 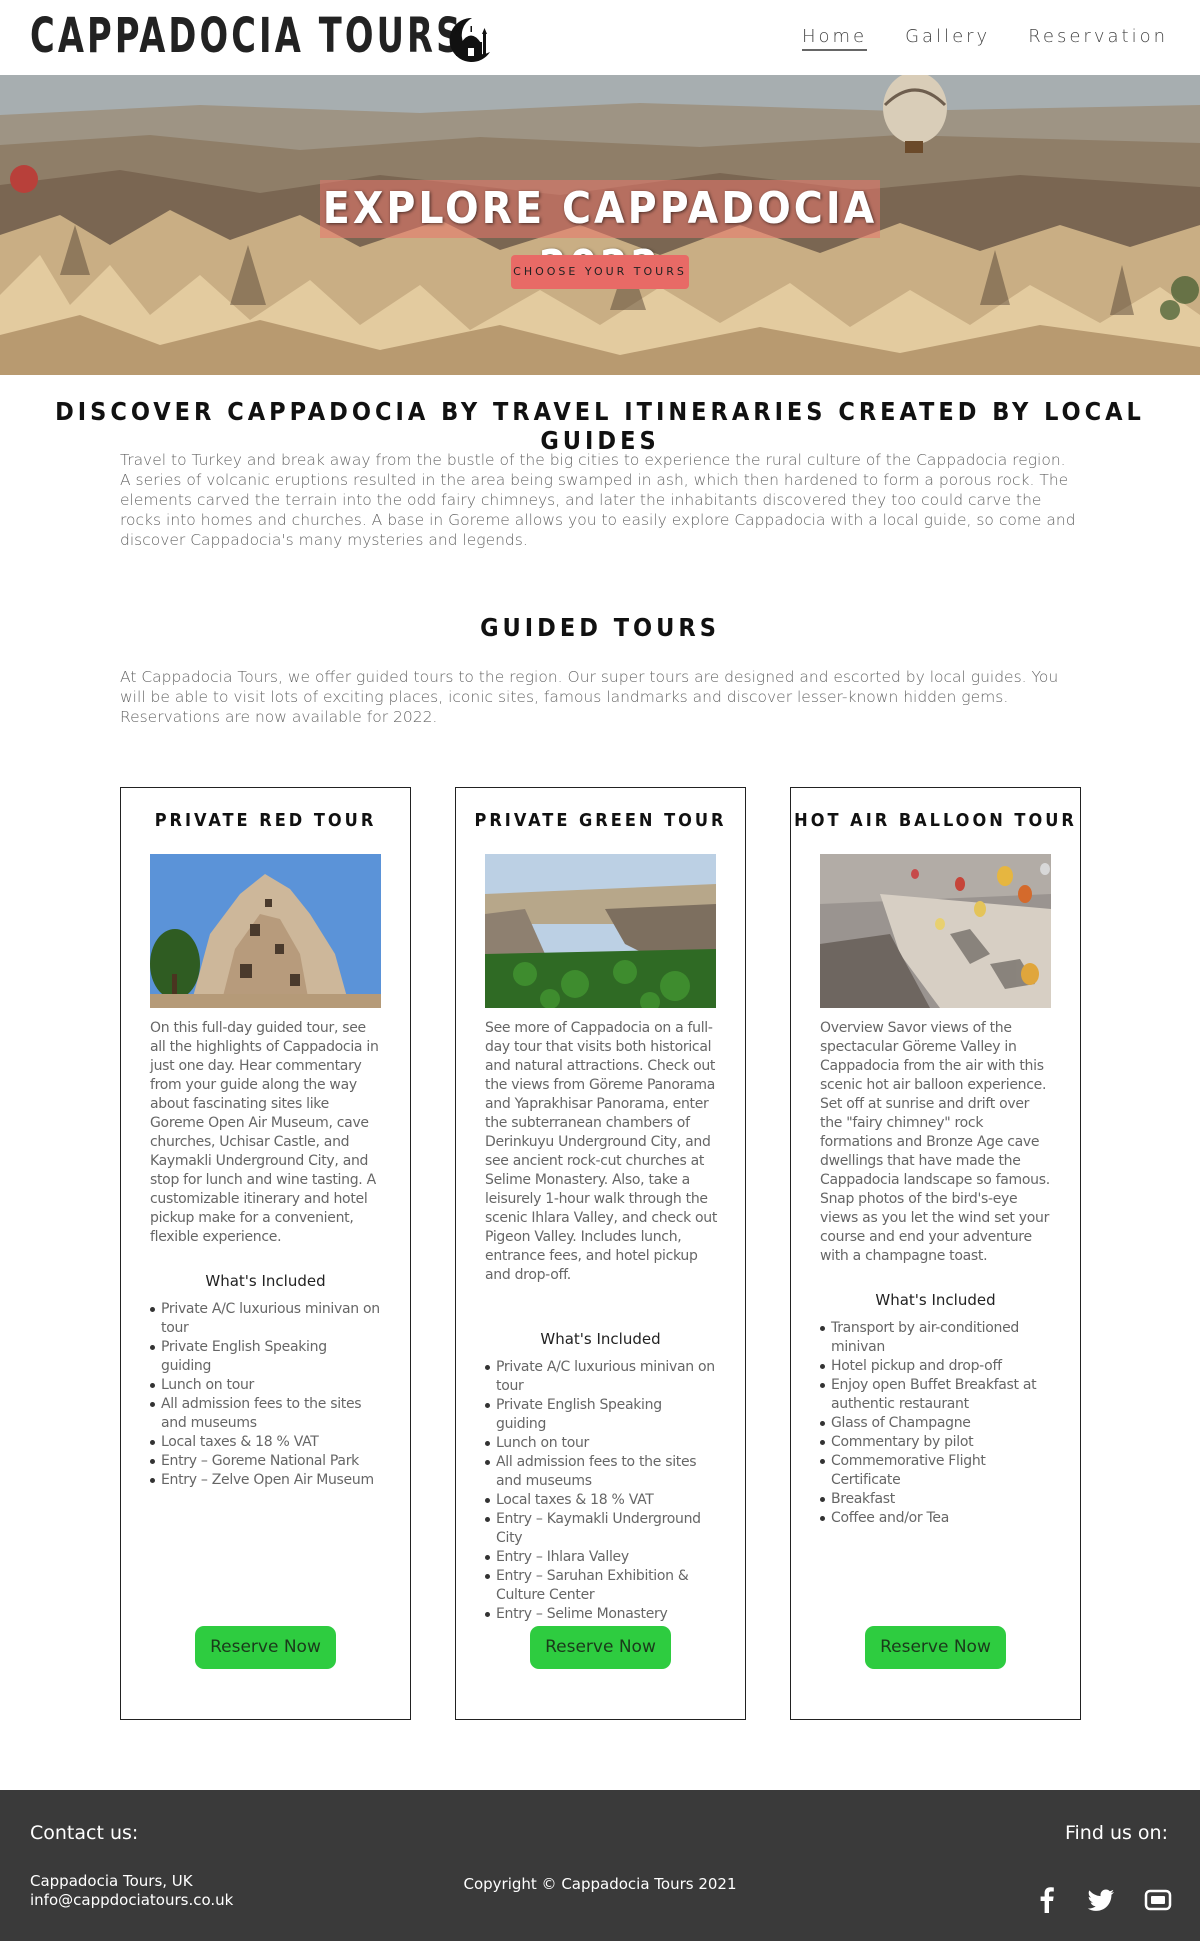 What do you see at coordinates (935, 931) in the screenshot?
I see `balloon-tour-image` at bounding box center [935, 931].